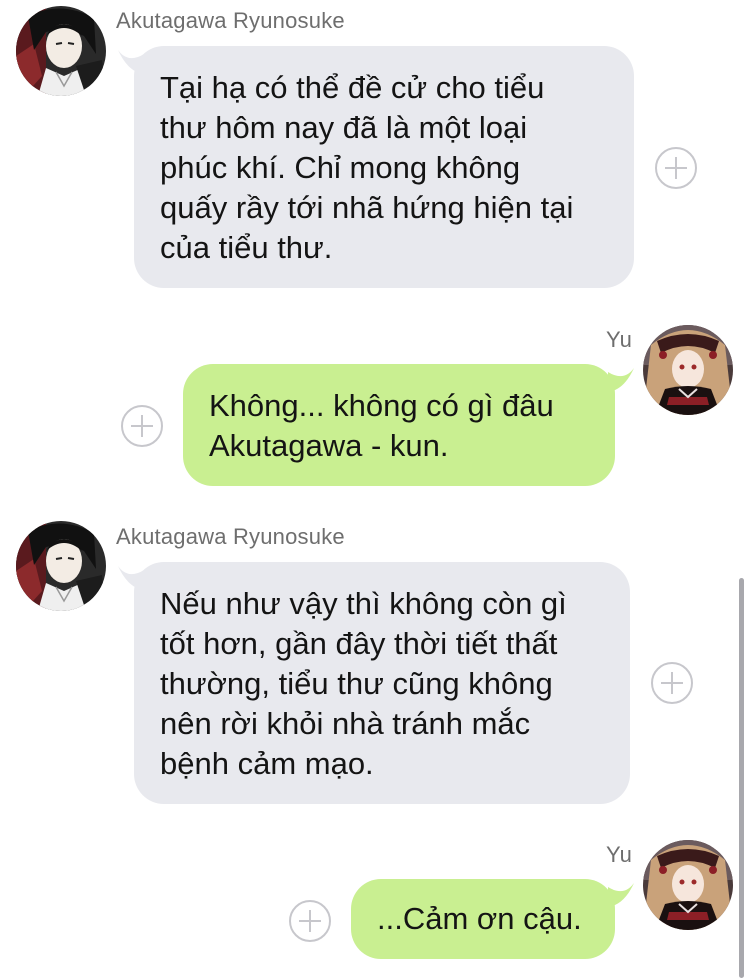 This screenshot has width=750, height=978. I want to click on scrollbar, so click(741, 778).